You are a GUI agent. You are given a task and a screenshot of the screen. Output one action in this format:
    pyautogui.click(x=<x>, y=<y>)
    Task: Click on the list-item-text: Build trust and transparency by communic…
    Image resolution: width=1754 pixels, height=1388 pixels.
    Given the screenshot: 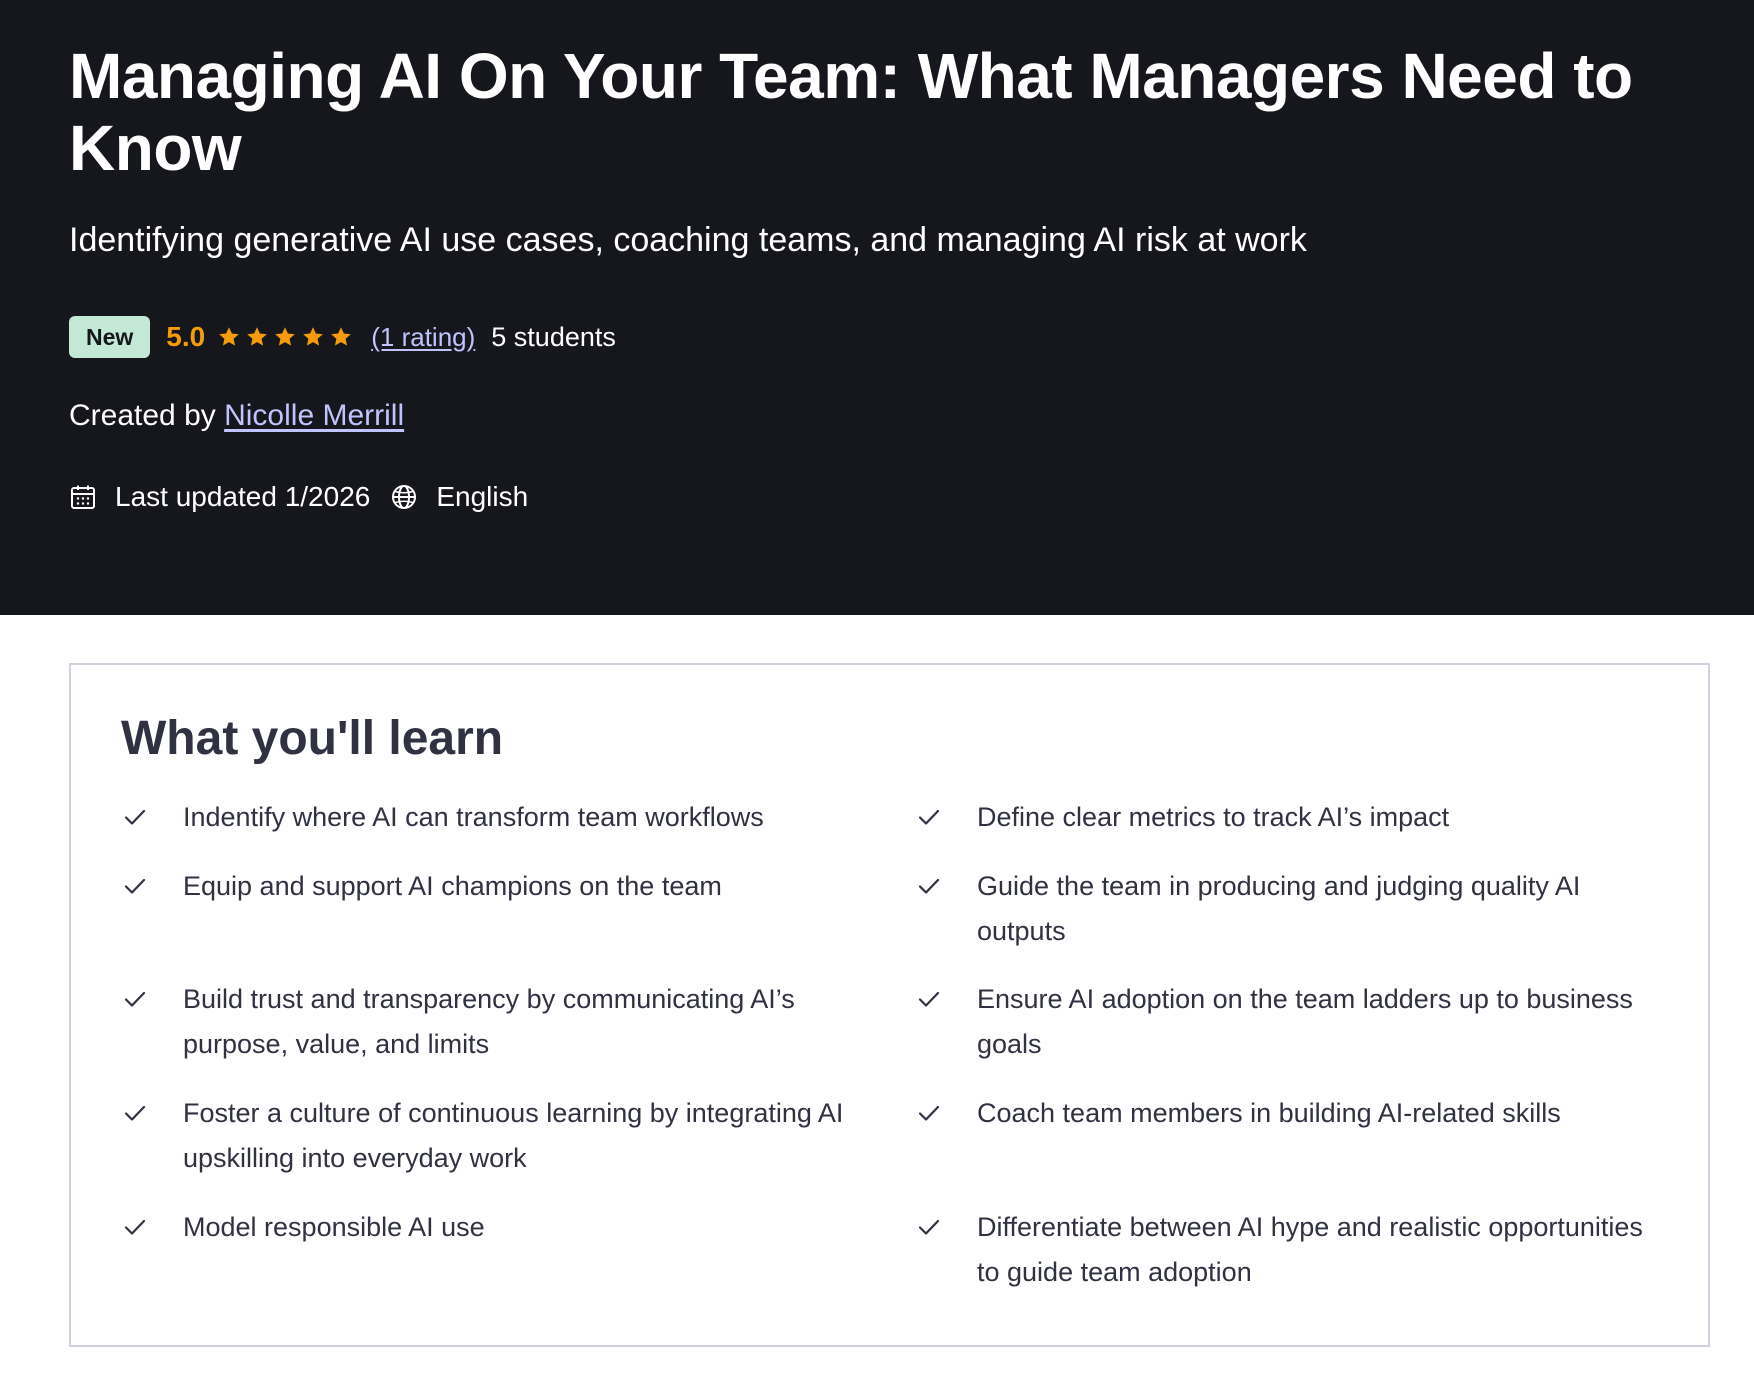 What is the action you would take?
    pyautogui.click(x=489, y=1021)
    